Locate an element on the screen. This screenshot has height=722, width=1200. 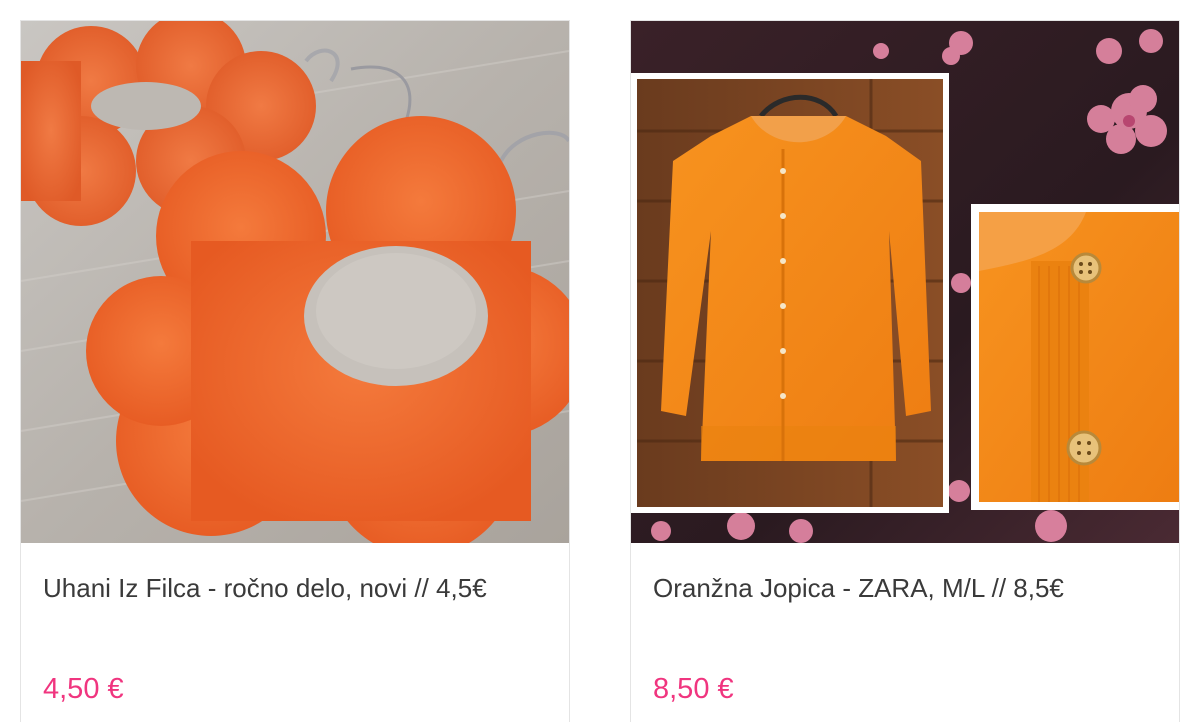
product-title: Oranžna Jopica - ZARA, M/L // 8,5€ is located at coordinates (903, 588).